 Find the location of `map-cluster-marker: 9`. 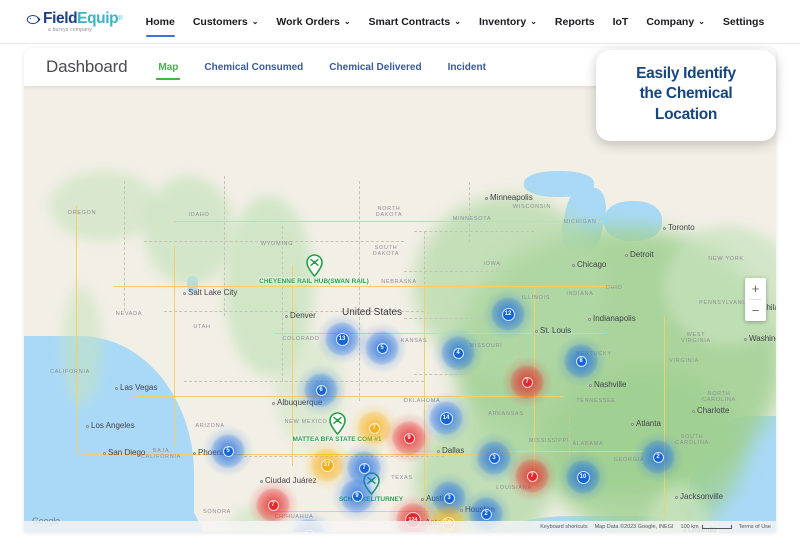

map-cluster-marker: 9 is located at coordinates (357, 496).